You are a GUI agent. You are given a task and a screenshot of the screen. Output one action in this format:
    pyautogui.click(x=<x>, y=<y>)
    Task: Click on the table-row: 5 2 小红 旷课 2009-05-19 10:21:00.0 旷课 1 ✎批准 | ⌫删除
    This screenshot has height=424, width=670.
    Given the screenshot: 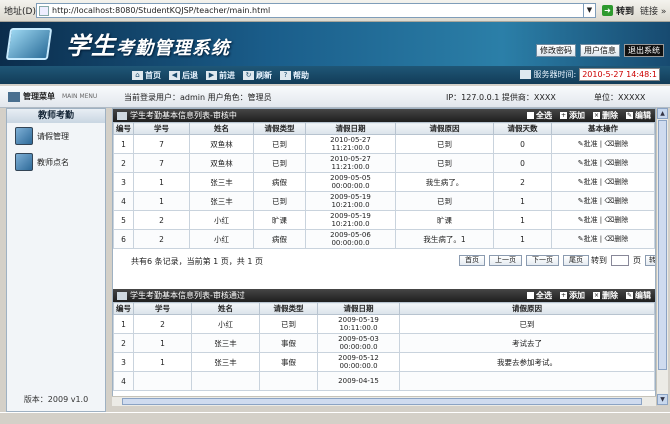 What is the action you would take?
    pyautogui.click(x=384, y=220)
    